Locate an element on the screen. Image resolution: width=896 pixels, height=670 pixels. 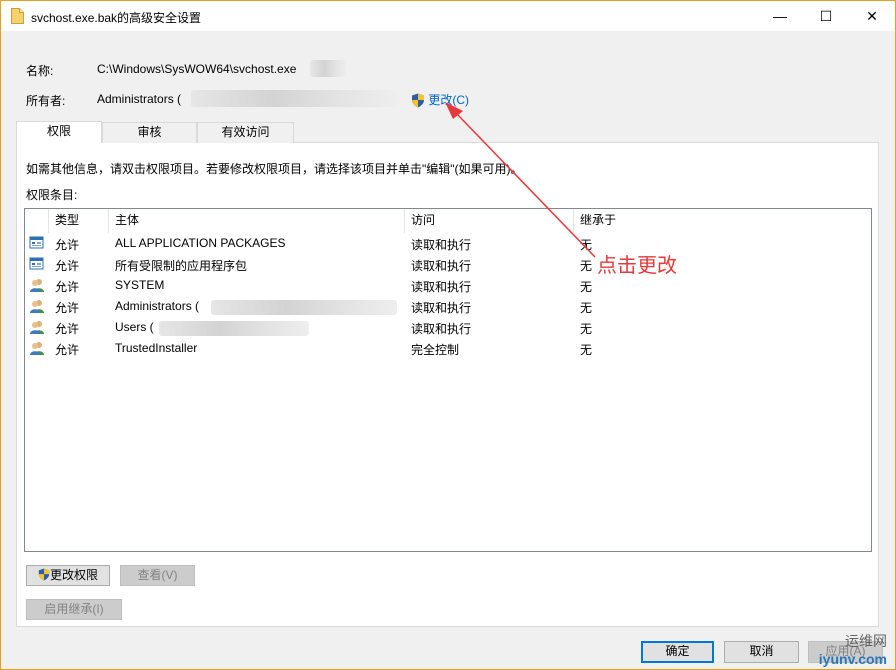
site-watermark: 运维网 iyunv.com is located at coordinates (853, 649).